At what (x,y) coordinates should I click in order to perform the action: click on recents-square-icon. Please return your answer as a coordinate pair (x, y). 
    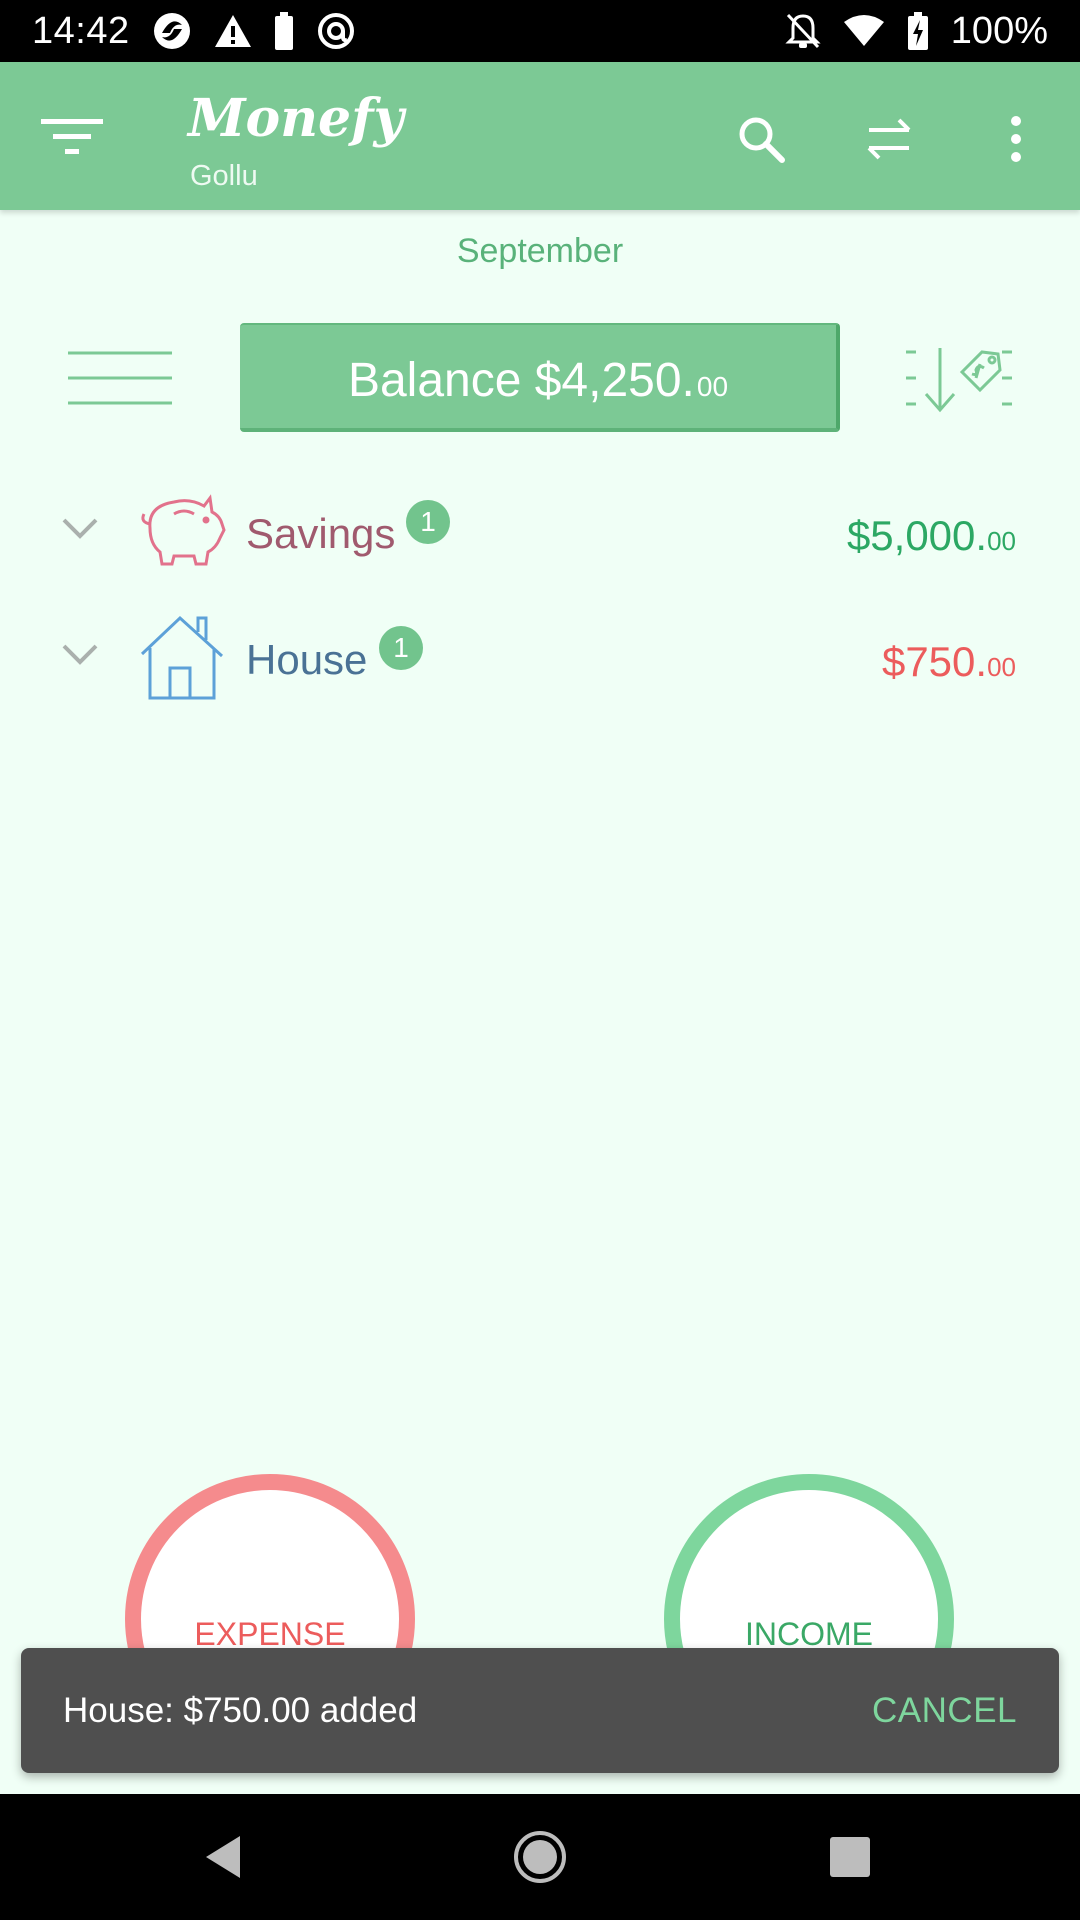
    Looking at the image, I should click on (850, 1857).